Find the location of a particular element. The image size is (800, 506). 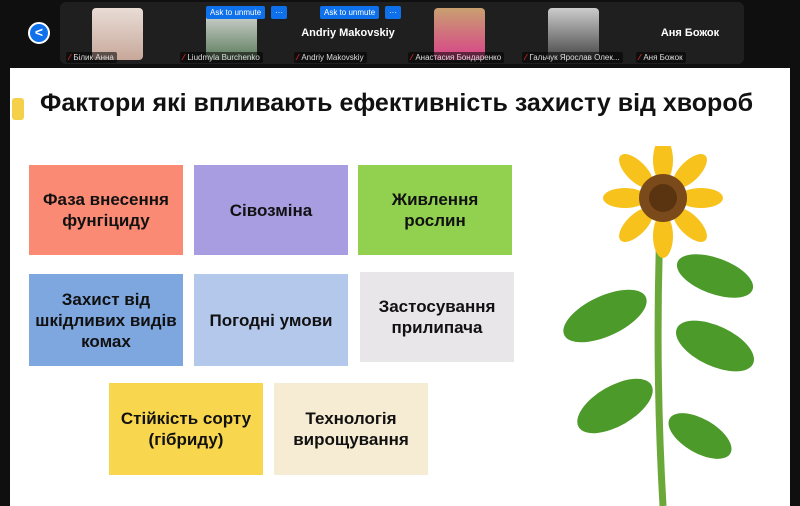

participant-name: Andriy Makovskiy is located at coordinates (332, 57).